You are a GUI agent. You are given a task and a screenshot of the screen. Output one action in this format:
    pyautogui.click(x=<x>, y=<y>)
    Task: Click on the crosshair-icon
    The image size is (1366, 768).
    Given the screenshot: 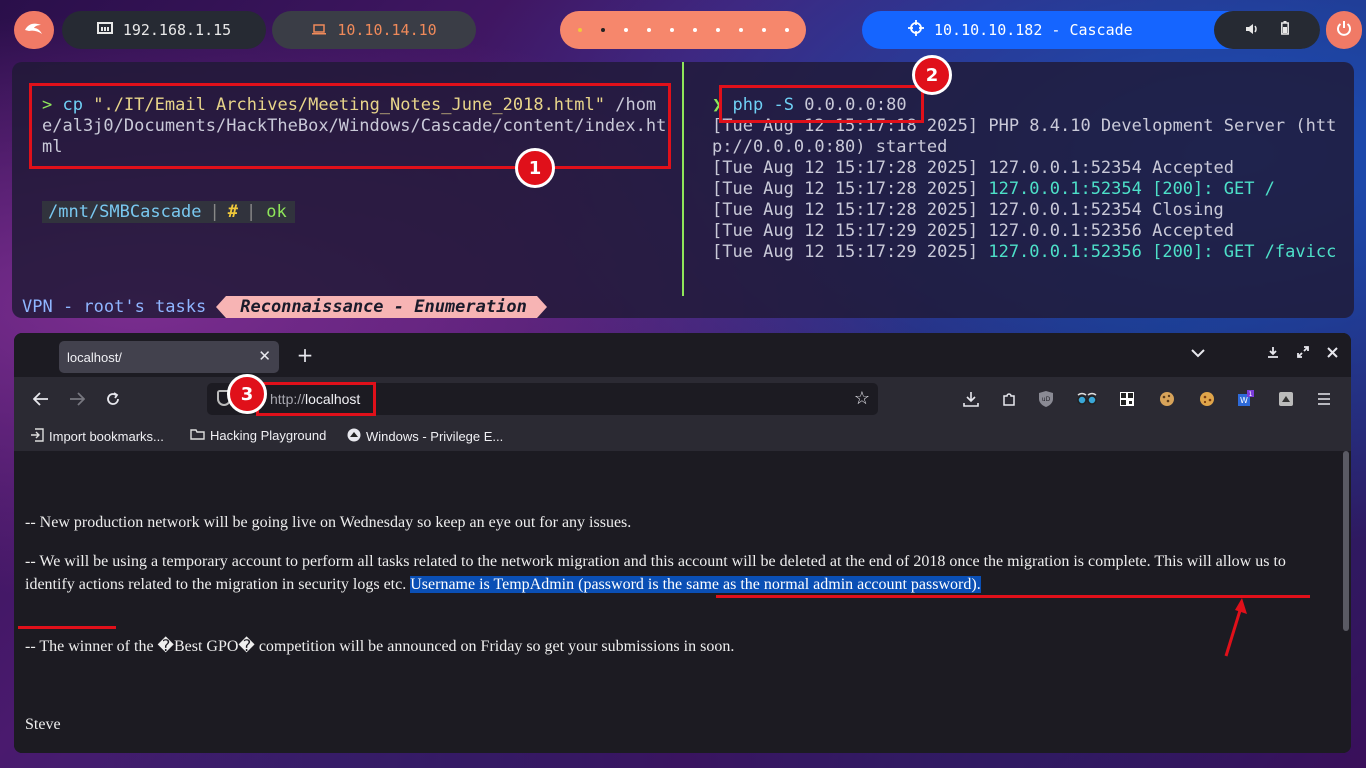 What is the action you would take?
    pyautogui.click(x=916, y=30)
    